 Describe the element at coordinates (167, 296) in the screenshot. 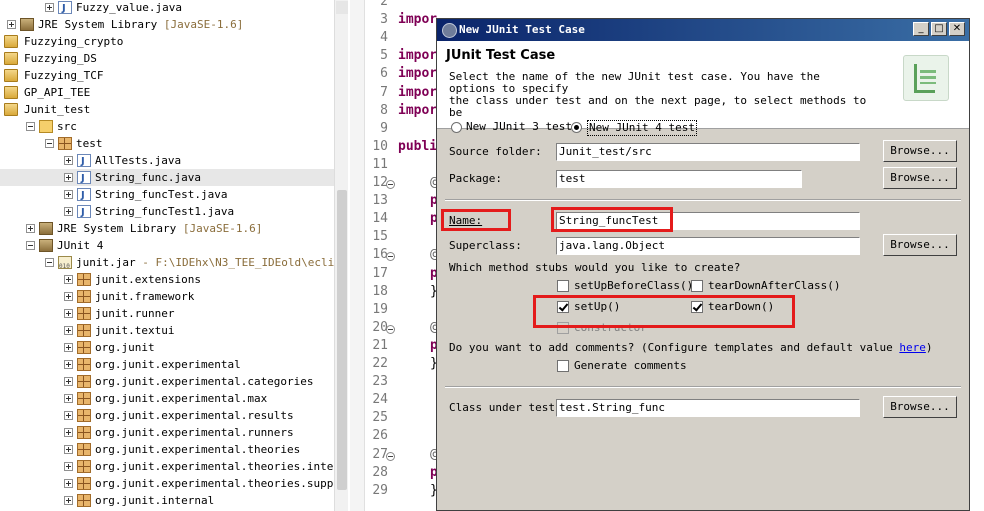

I see `tree-item: junit.framework` at that location.